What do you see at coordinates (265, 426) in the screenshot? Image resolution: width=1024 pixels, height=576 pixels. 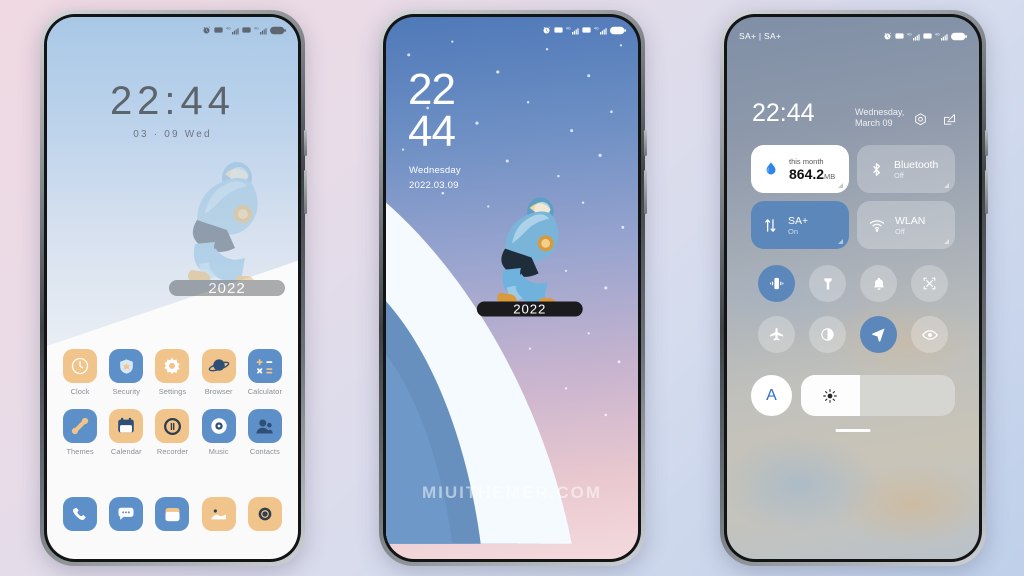 I see `contacts-icon` at bounding box center [265, 426].